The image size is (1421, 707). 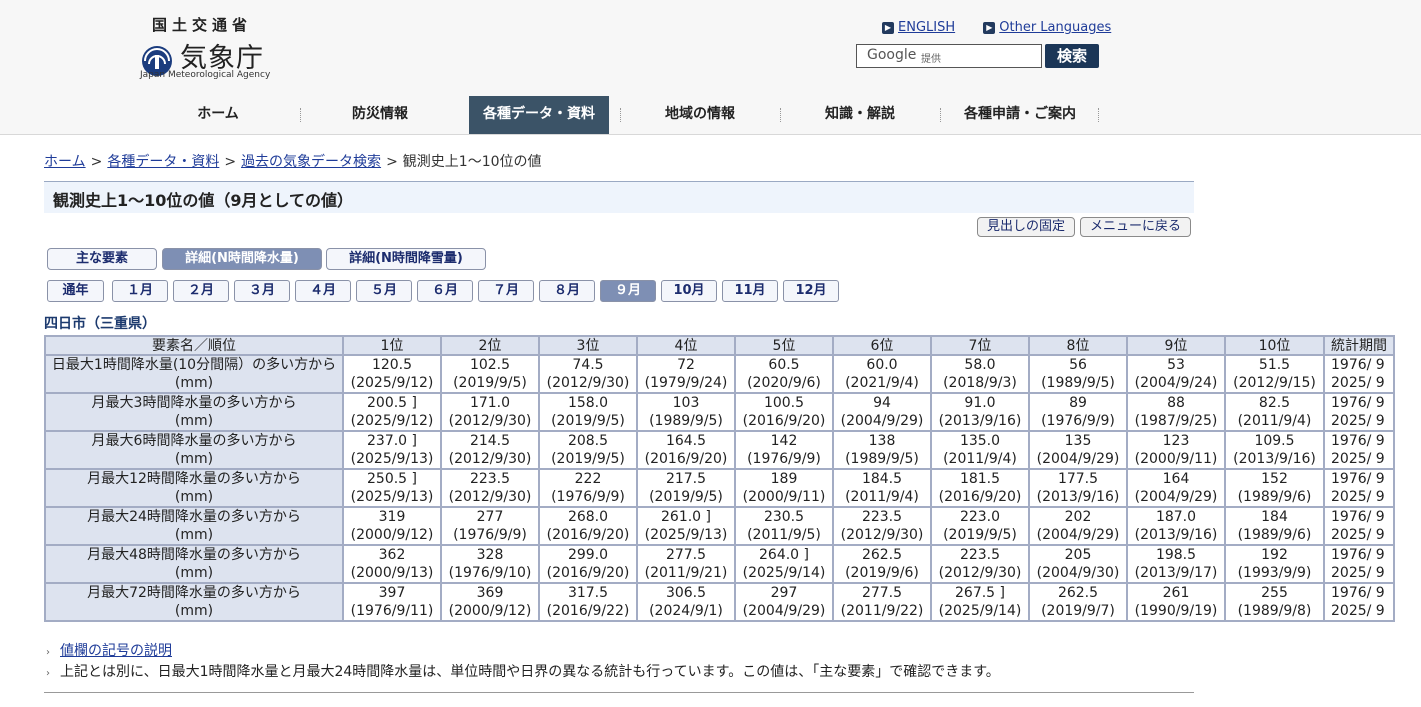 What do you see at coordinates (392, 403) in the screenshot?
I see `rank-value: 200.5 ]` at bounding box center [392, 403].